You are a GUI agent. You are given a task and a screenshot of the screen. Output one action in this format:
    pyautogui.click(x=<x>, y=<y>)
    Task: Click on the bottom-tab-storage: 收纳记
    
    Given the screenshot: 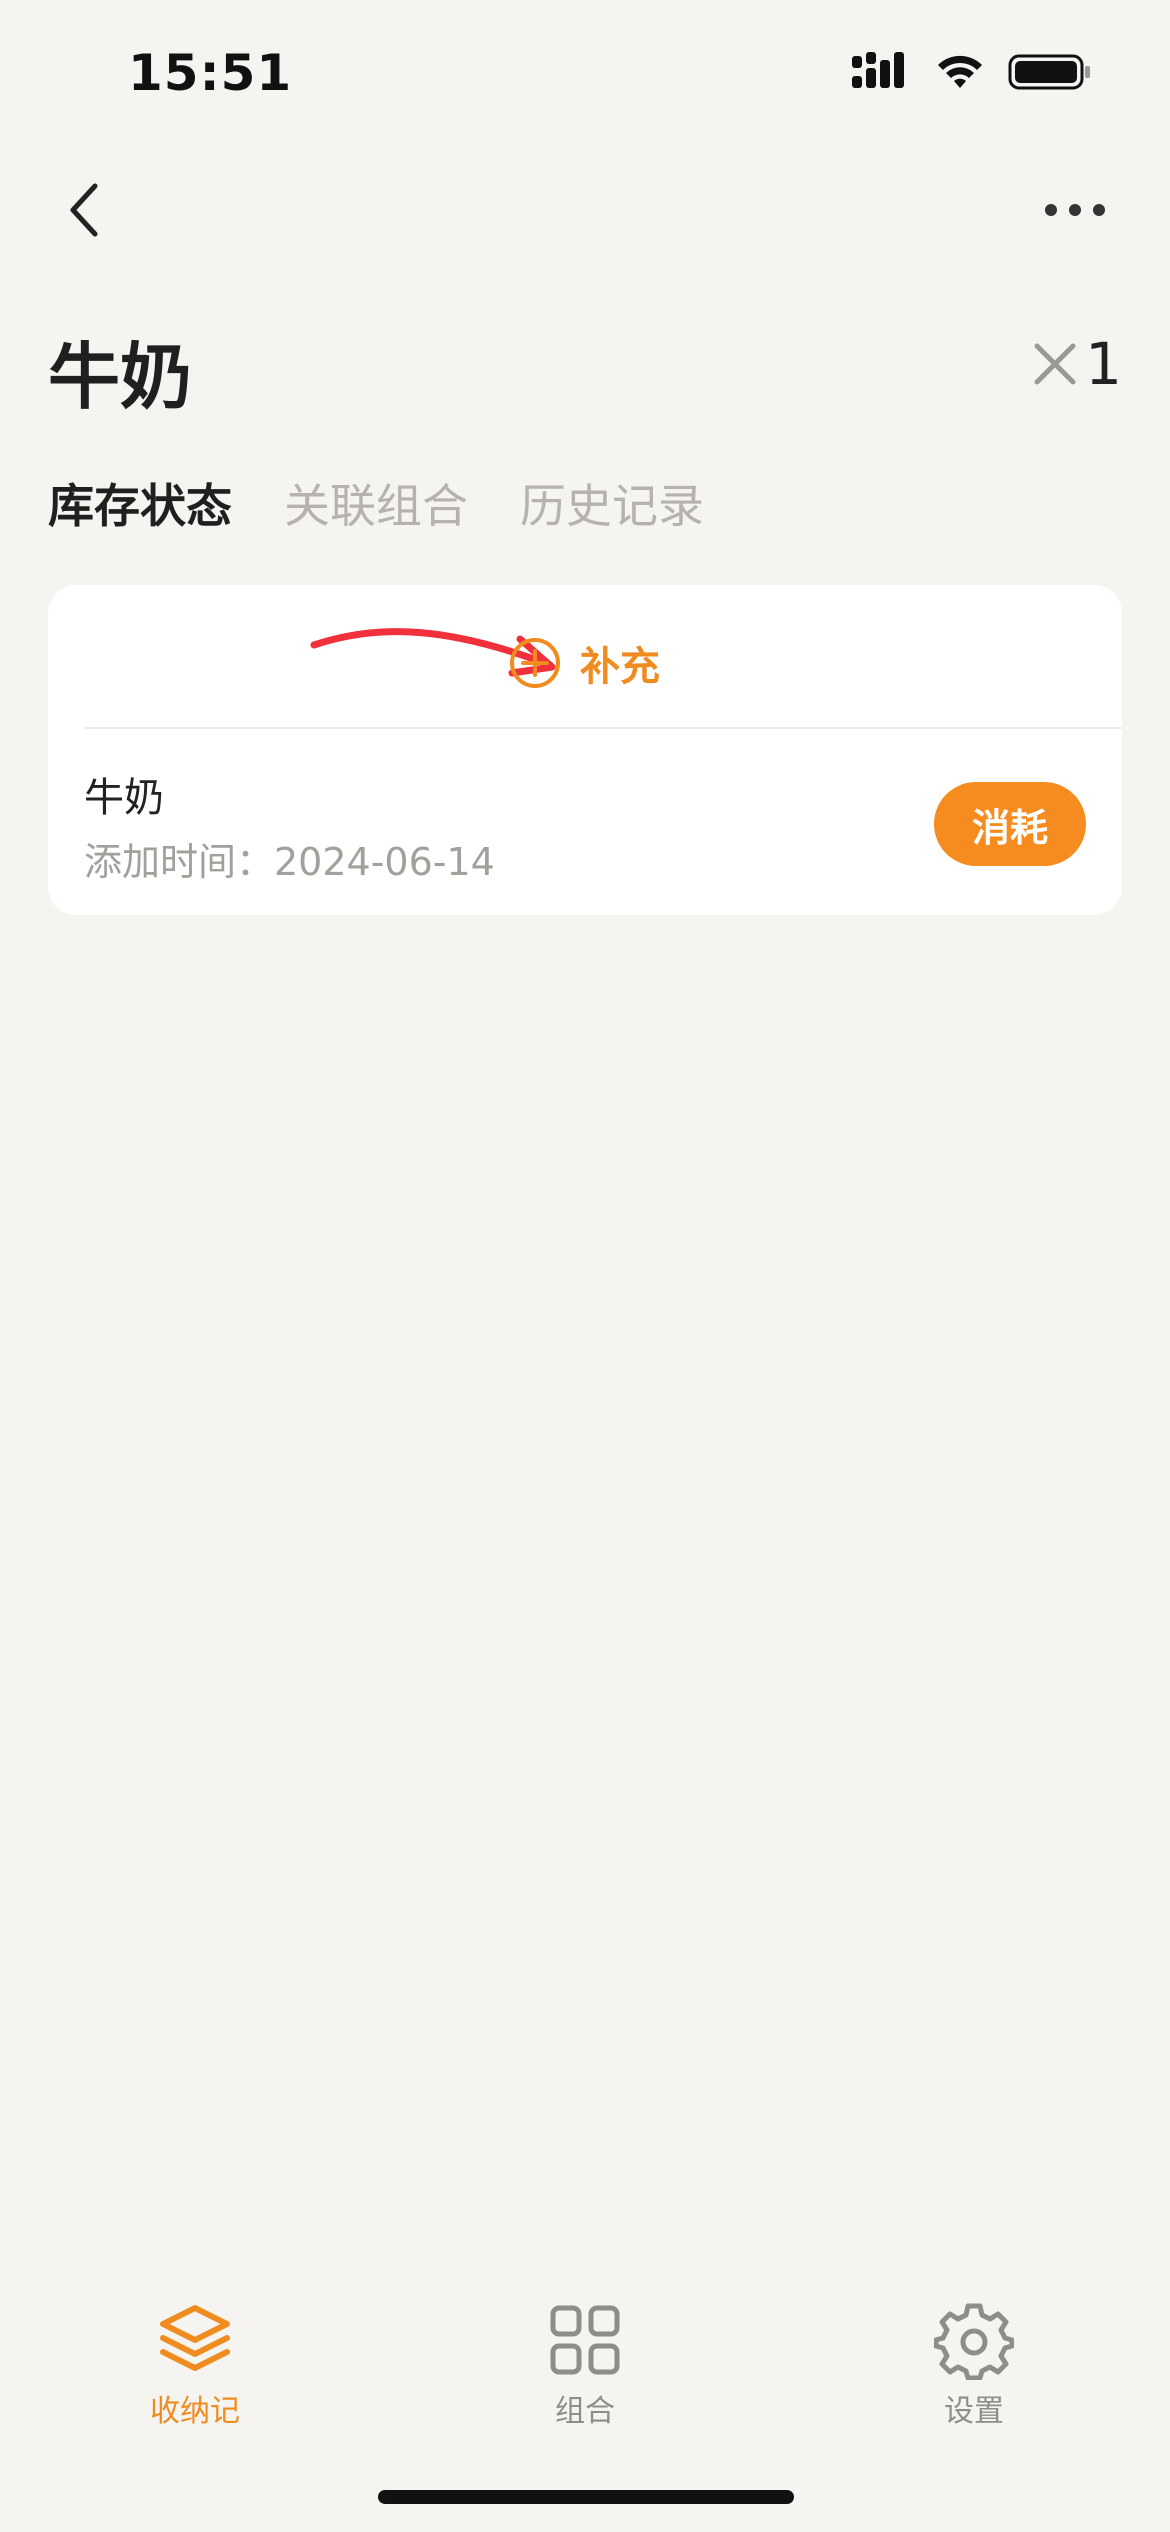 What is the action you would take?
    pyautogui.click(x=195, y=2365)
    